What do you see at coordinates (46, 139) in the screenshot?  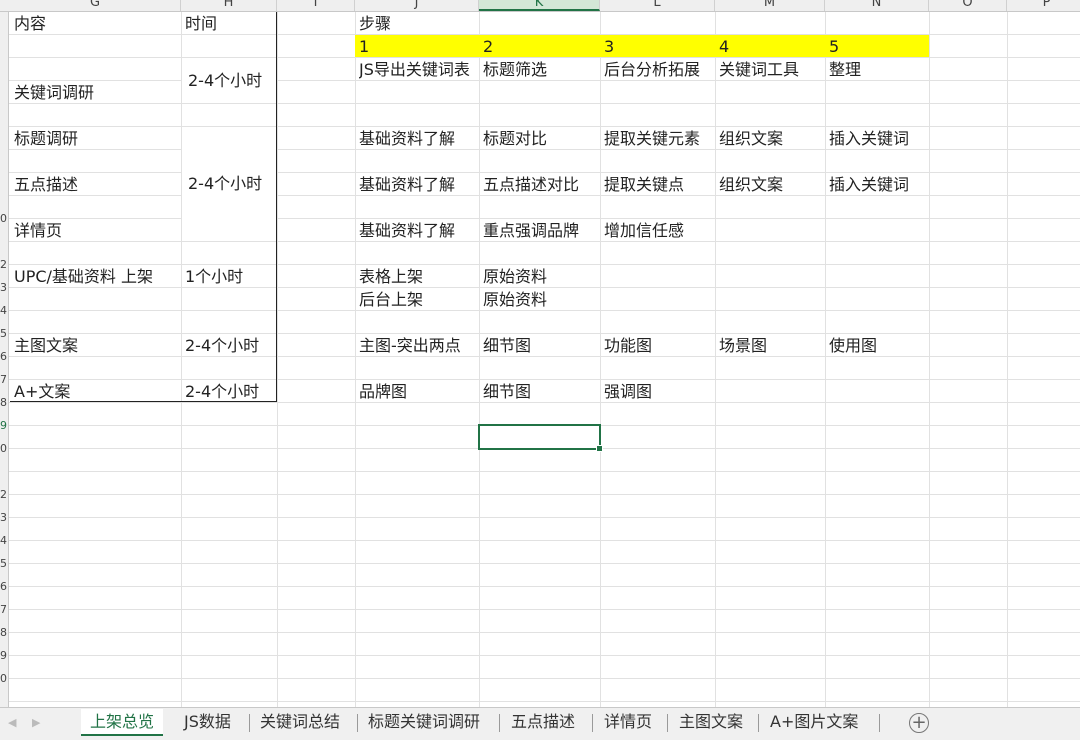 I see `row-label-title-research: 标题调研` at bounding box center [46, 139].